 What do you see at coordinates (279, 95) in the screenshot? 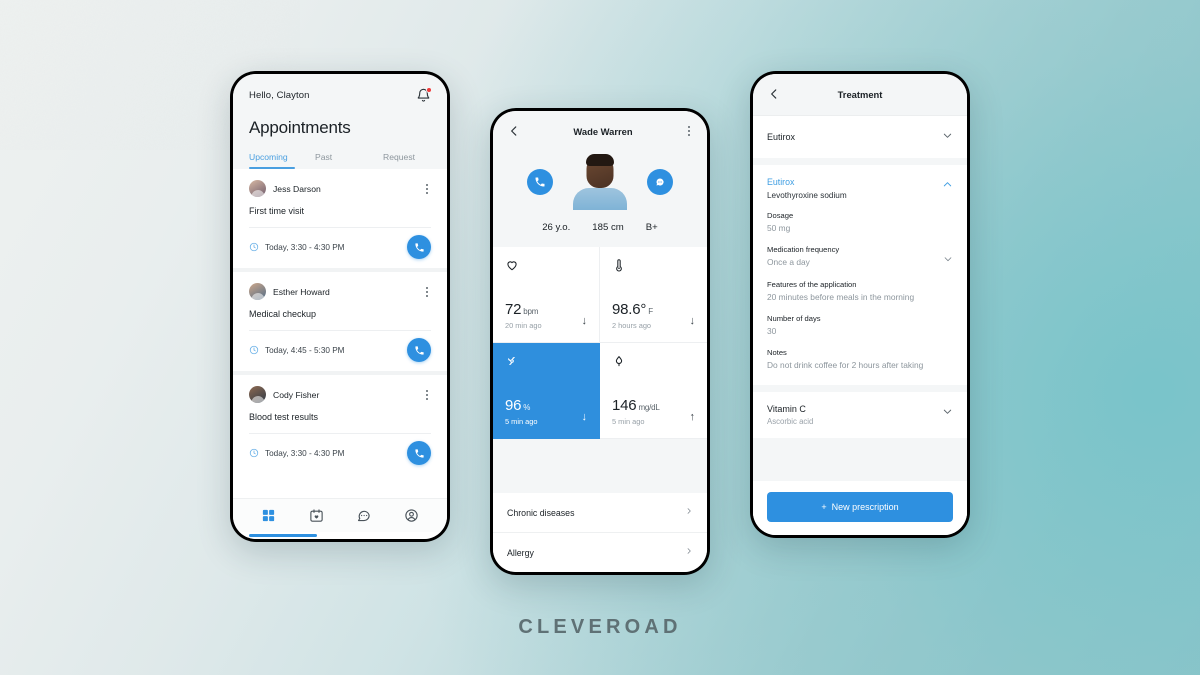
I see `greeting-text: Hello, Clayton` at bounding box center [279, 95].